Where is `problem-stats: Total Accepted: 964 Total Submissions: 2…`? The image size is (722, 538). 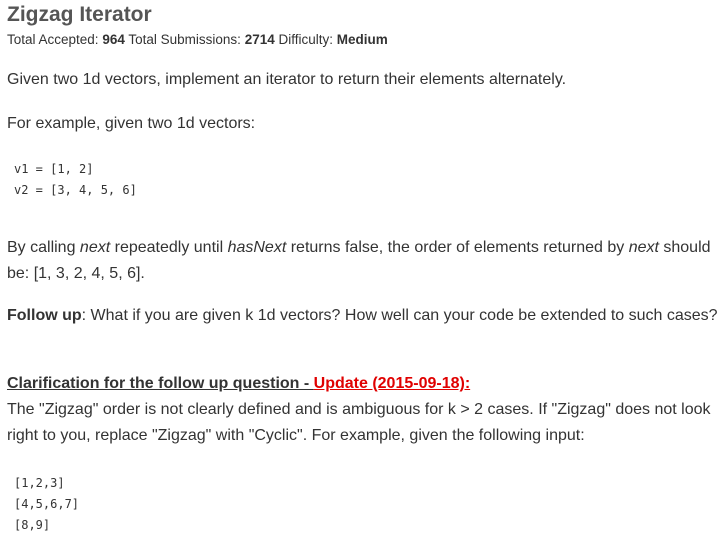
problem-stats: Total Accepted: 964 Total Submissions: 2… is located at coordinates (197, 40).